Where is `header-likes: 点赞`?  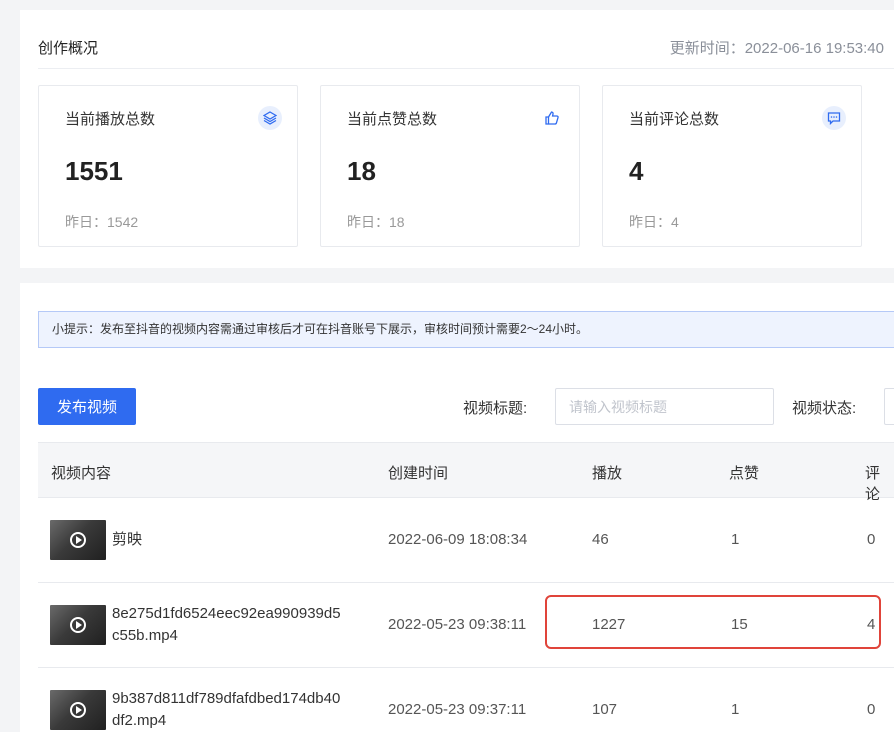 header-likes: 点赞 is located at coordinates (744, 473).